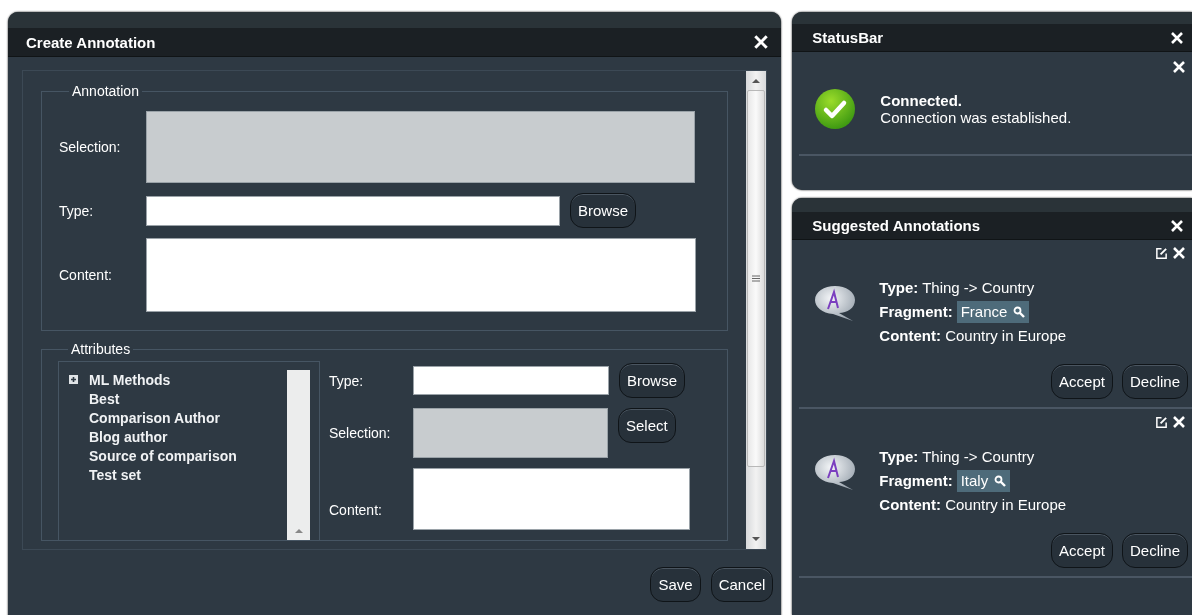  What do you see at coordinates (163, 455) in the screenshot?
I see `tree-item: Source of comparison` at bounding box center [163, 455].